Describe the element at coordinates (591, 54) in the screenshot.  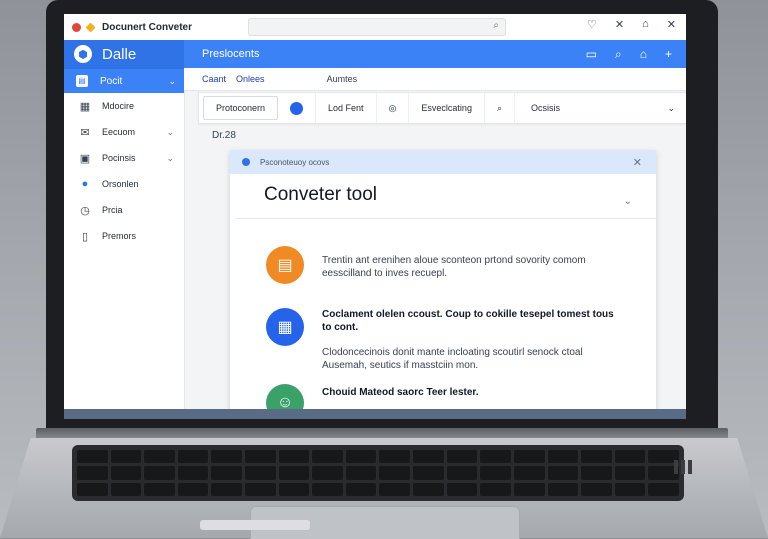
I see `document-icon: ▭` at that location.